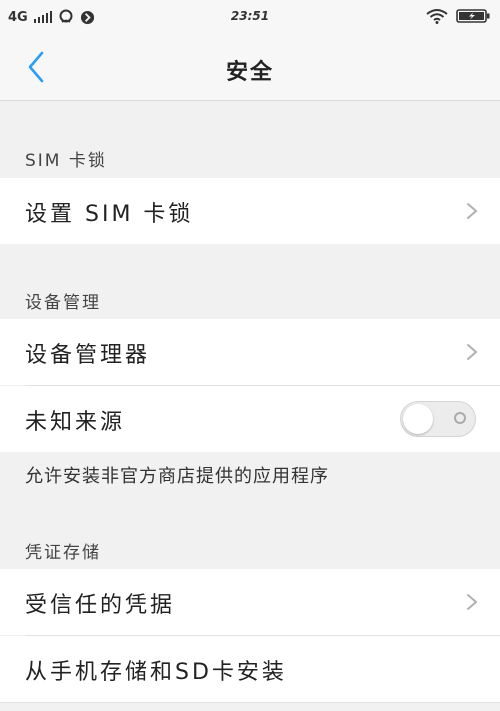 Image resolution: width=500 pixels, height=711 pixels. I want to click on divider, so click(250, 702).